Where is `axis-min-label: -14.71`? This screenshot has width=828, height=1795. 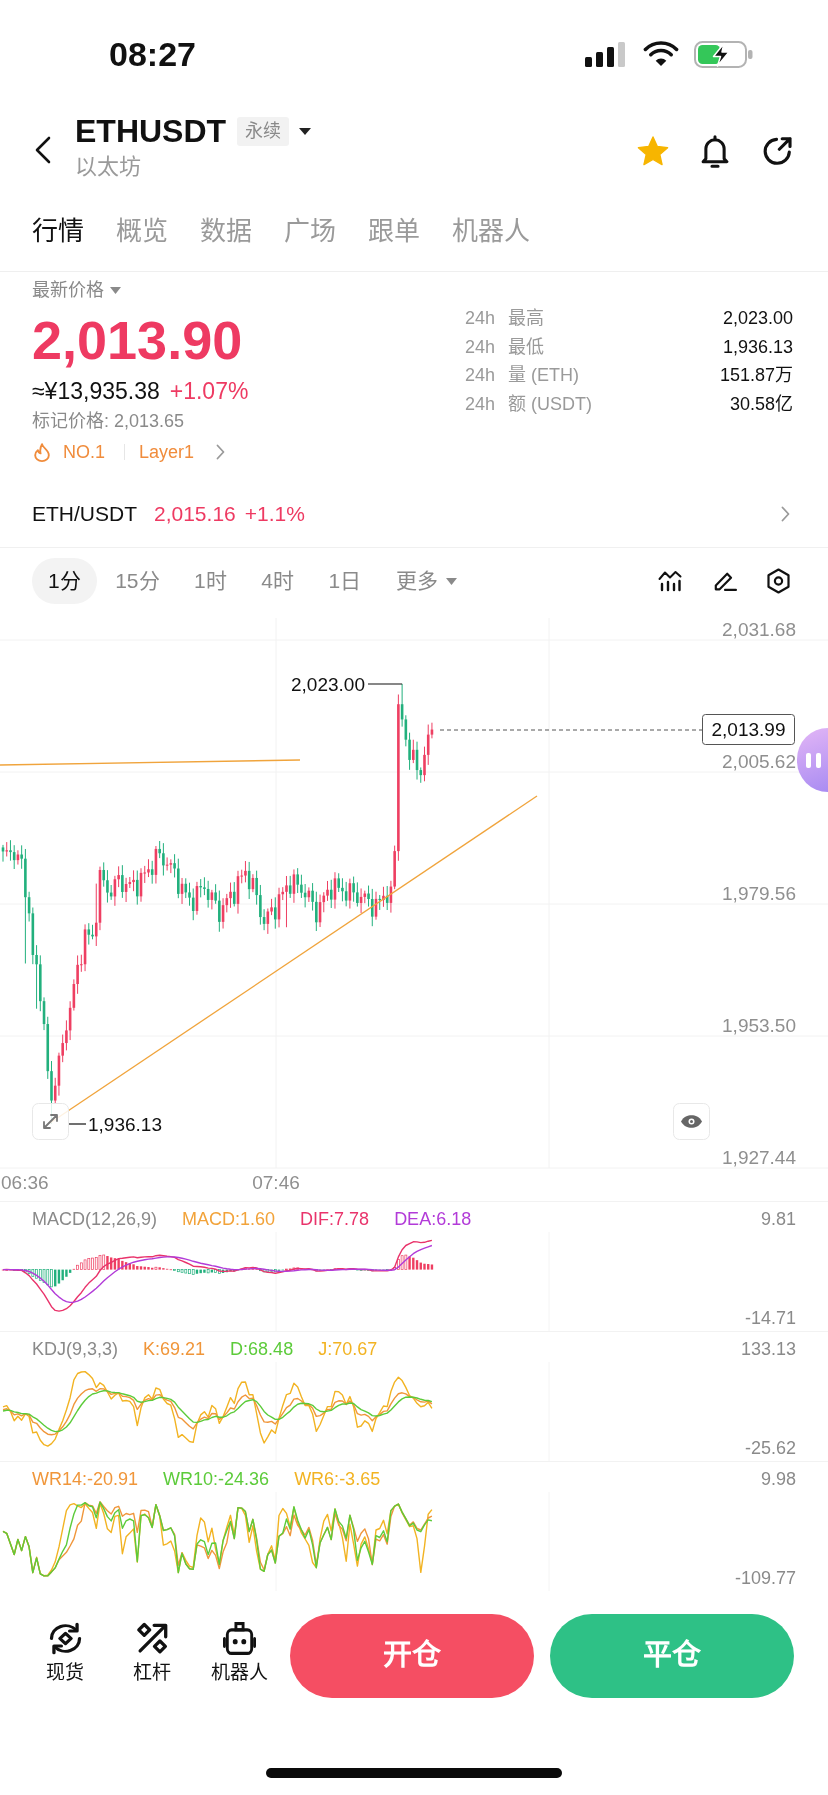
axis-min-label: -14.71 is located at coordinates (770, 1318).